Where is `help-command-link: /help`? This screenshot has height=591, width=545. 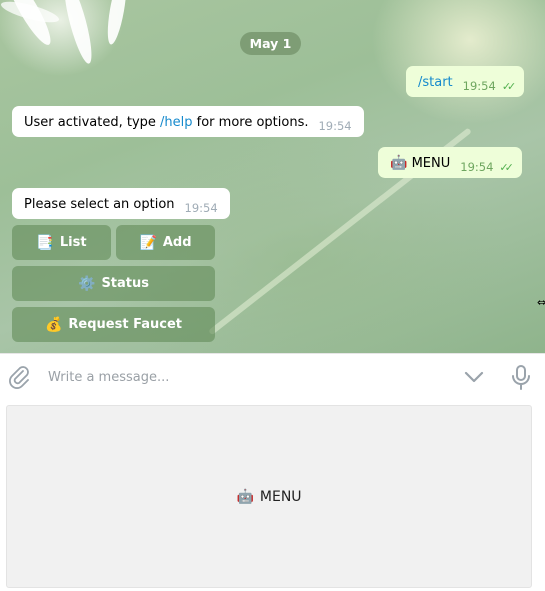 help-command-link: /help is located at coordinates (176, 122).